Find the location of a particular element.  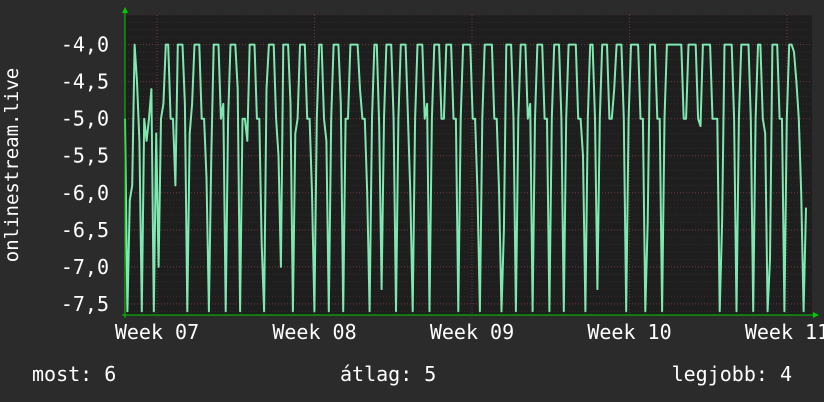

x-tick-label: Week 09 is located at coordinates (472, 332).